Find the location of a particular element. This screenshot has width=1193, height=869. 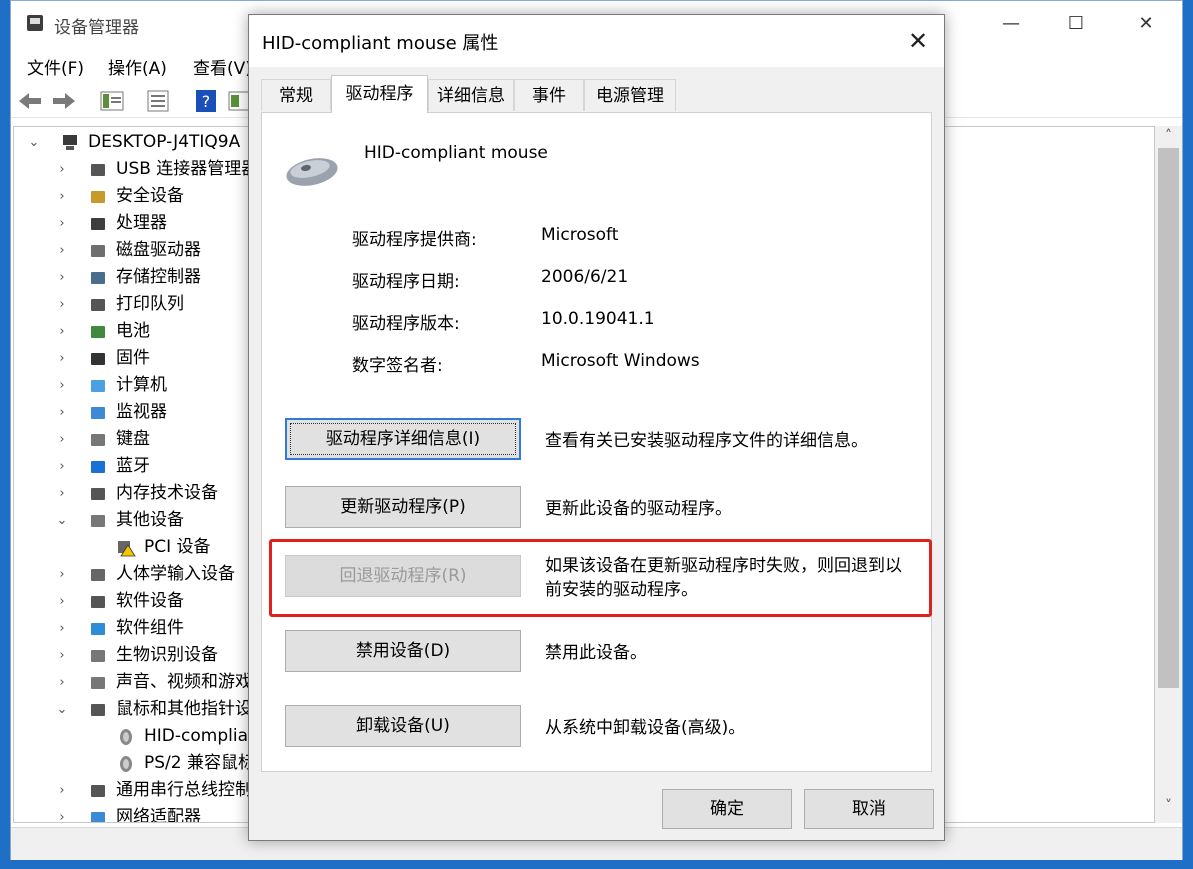

menu-action: 操作(A) is located at coordinates (137, 66).